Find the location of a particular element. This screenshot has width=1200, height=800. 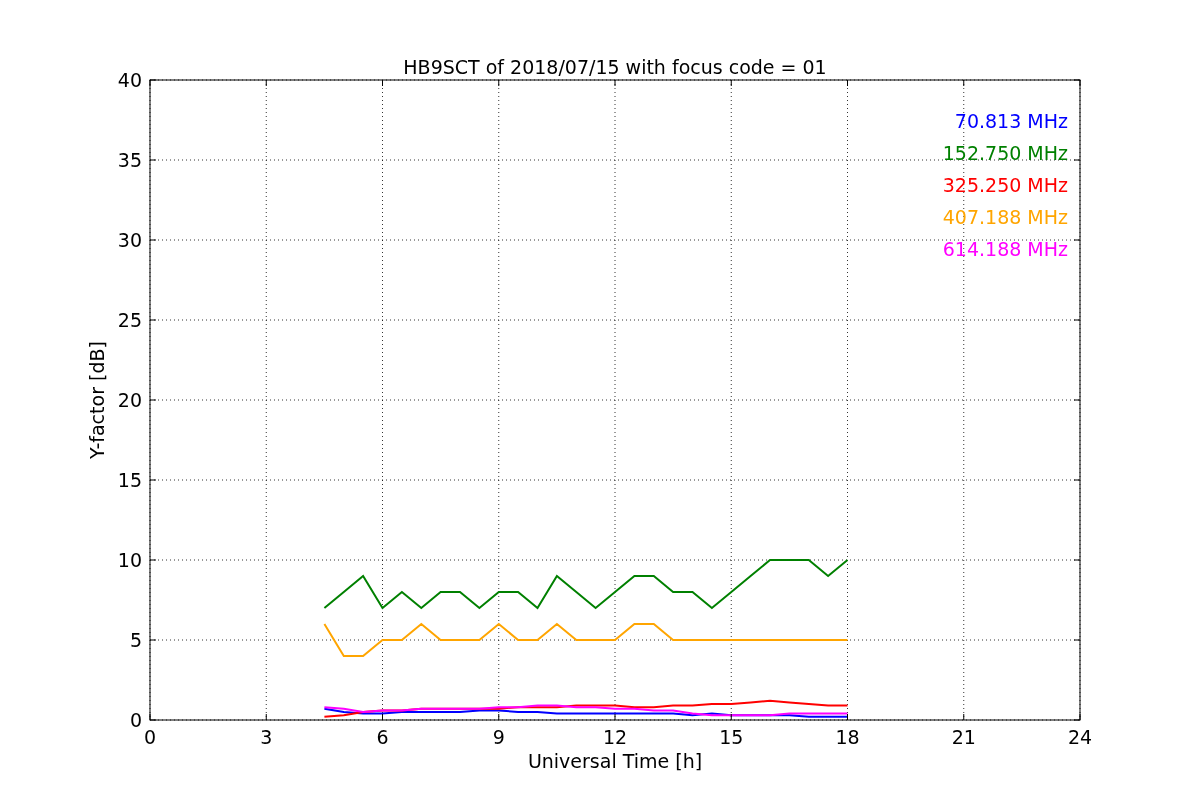

y-tick-label: 10 is located at coordinates (129, 560).